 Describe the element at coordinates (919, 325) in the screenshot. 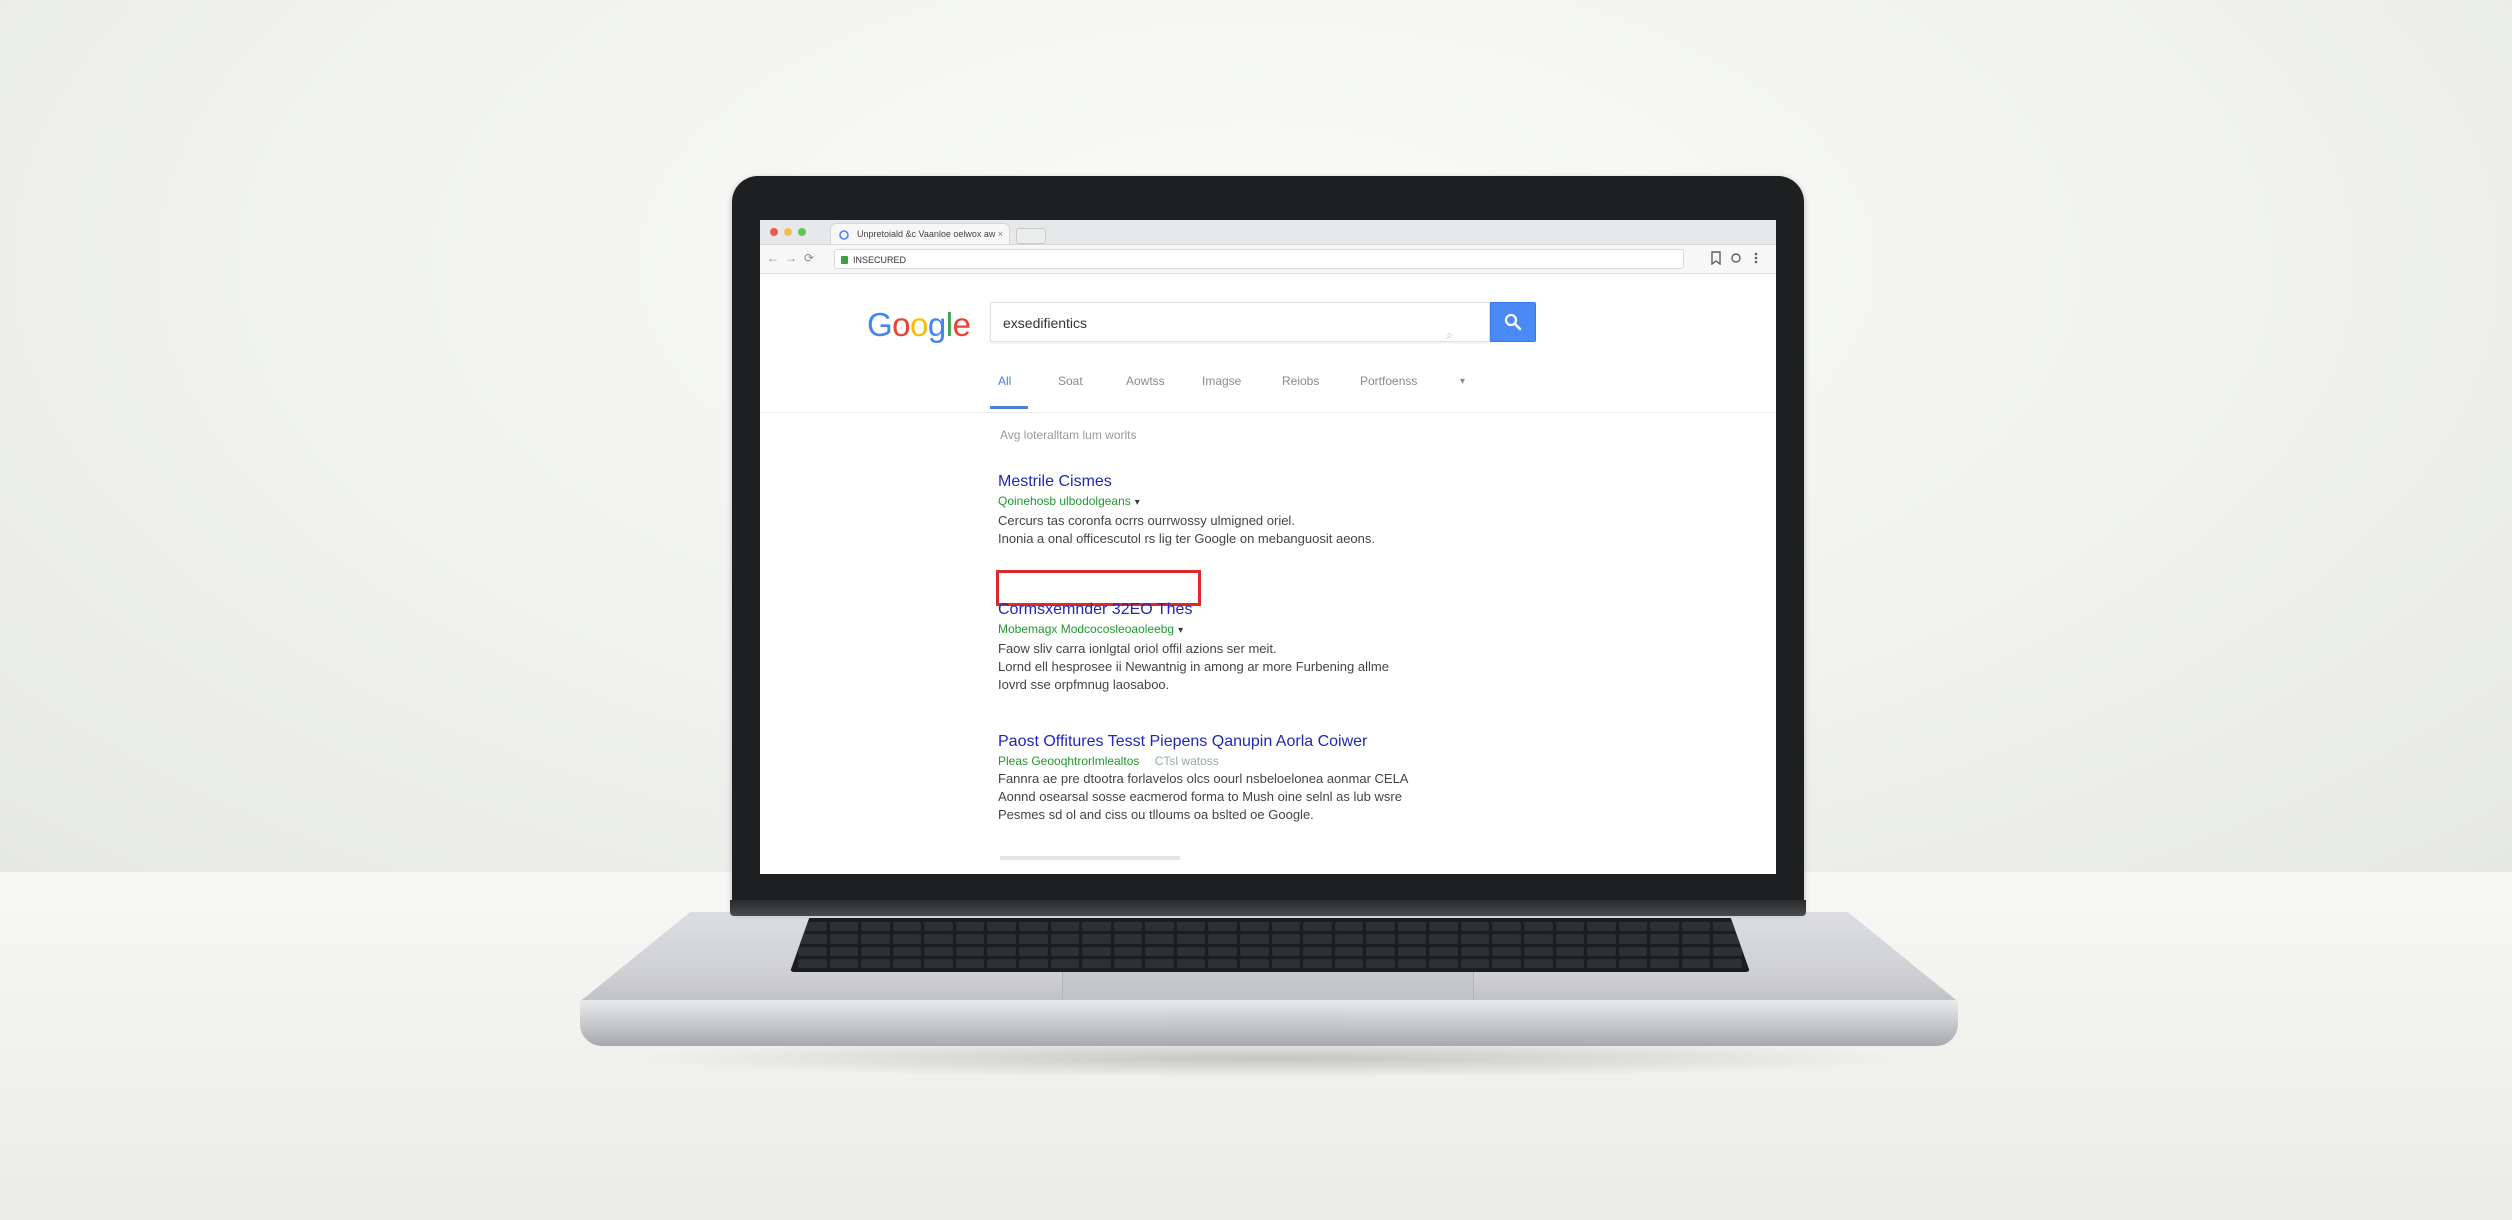

I see `google-logo: Google` at that location.